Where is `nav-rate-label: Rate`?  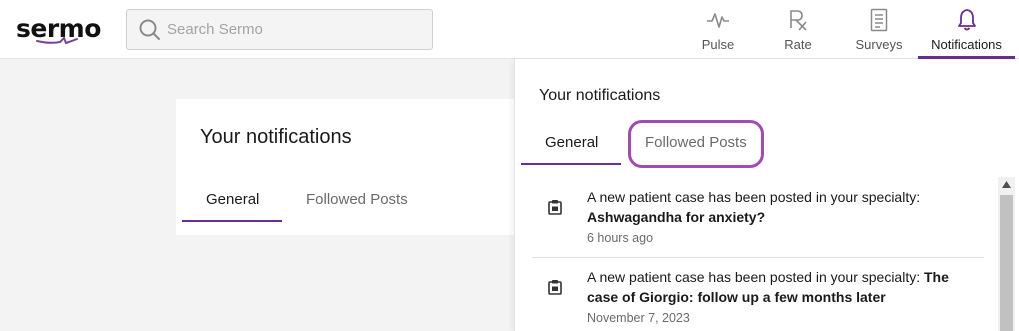
nav-rate-label: Rate is located at coordinates (798, 44).